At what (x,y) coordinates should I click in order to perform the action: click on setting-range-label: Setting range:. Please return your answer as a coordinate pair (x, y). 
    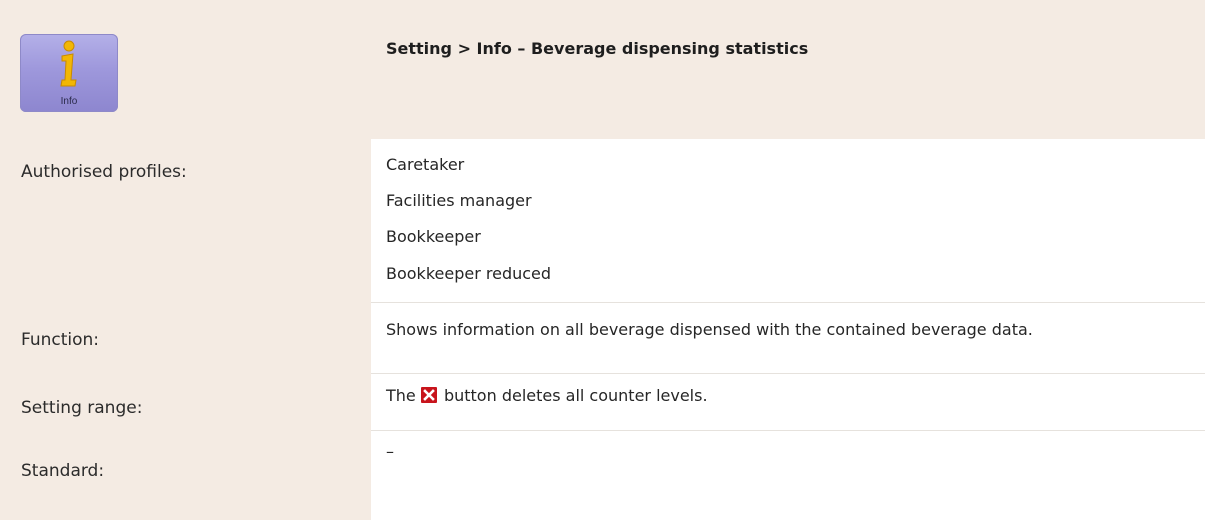
    Looking at the image, I should click on (82, 408).